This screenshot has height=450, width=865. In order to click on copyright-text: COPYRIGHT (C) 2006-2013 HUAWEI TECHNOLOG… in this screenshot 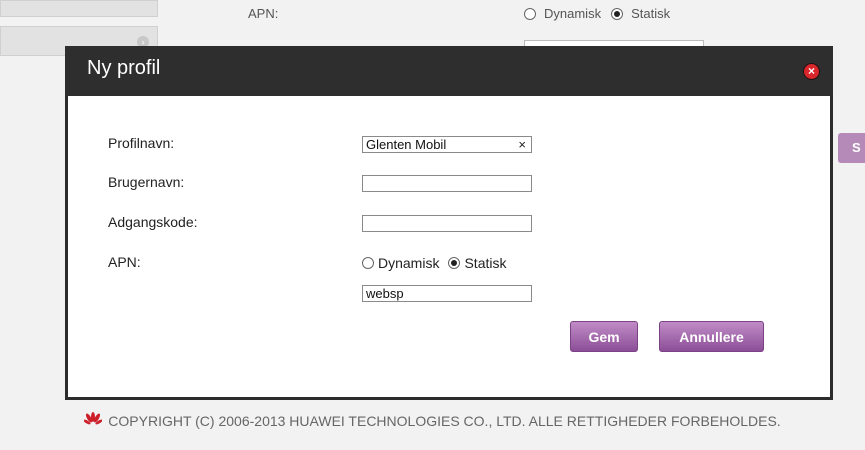, I will do `click(444, 420)`.